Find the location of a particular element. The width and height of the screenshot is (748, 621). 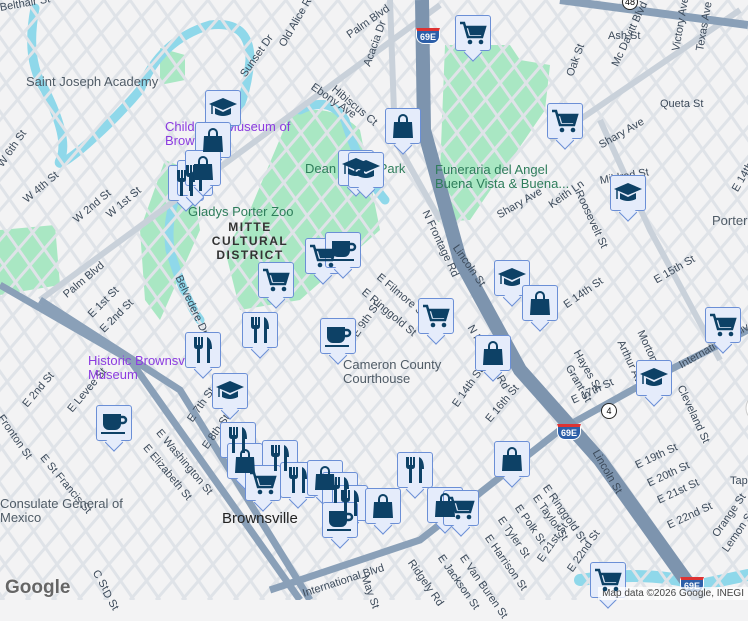

poi-label: Gladys Porter Zoo is located at coordinates (241, 212).